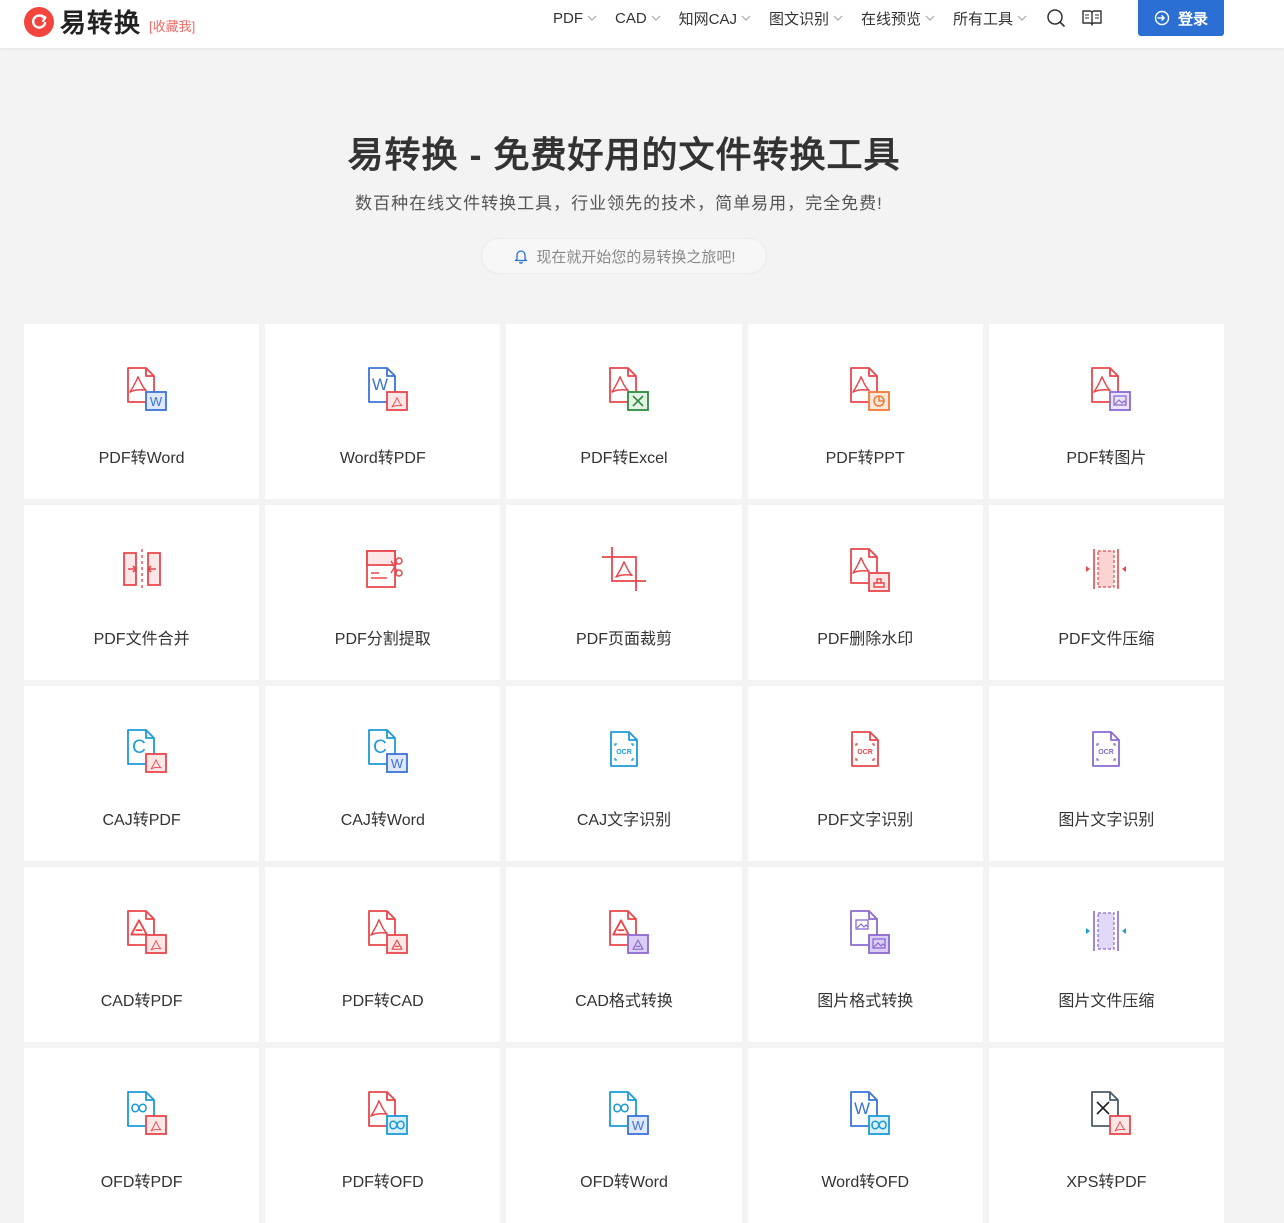  I want to click on tool-card-image-ocr: OCR 图片文字识别, so click(1106, 773).